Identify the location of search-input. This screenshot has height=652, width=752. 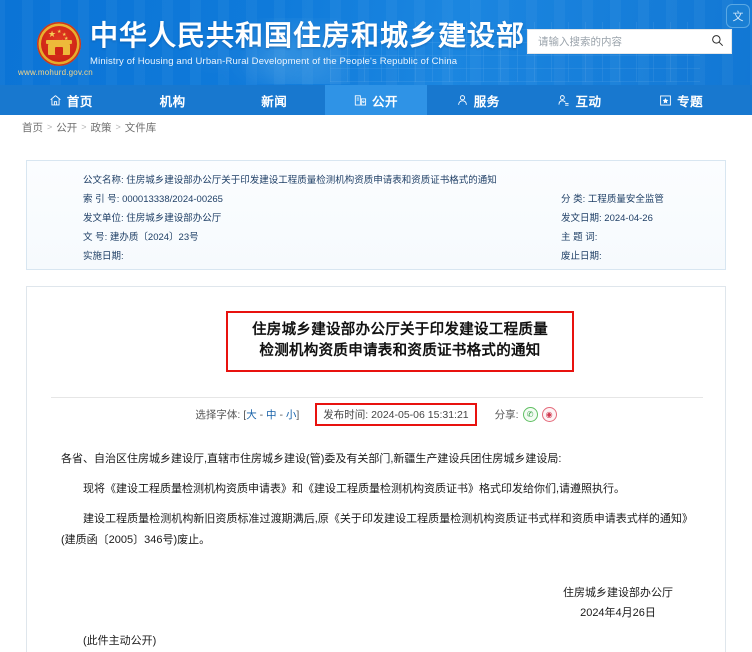
(615, 41).